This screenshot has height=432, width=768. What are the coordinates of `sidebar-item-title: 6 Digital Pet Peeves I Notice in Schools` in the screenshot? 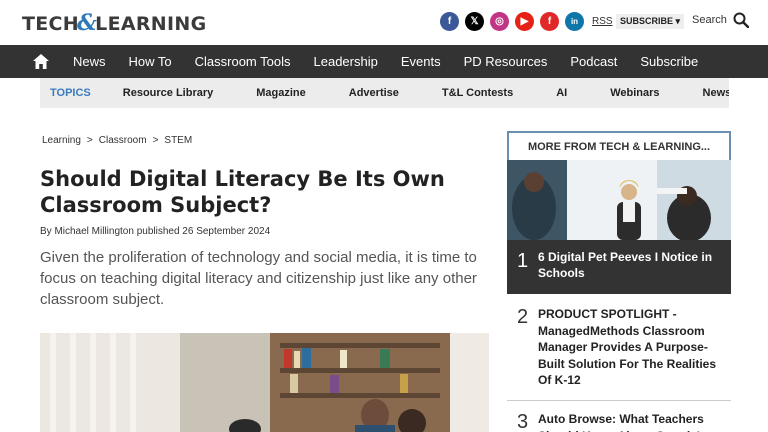 It's located at (625, 265).